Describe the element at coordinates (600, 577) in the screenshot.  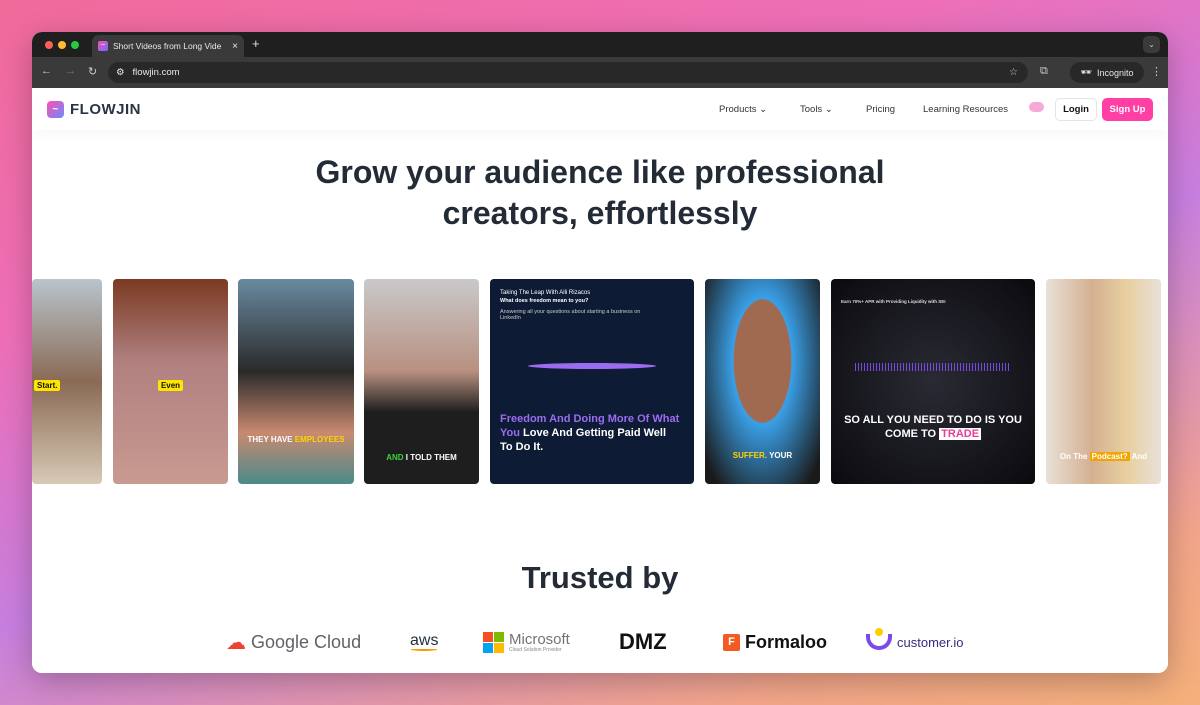
I see `trusted-by-title: Trusted by` at that location.